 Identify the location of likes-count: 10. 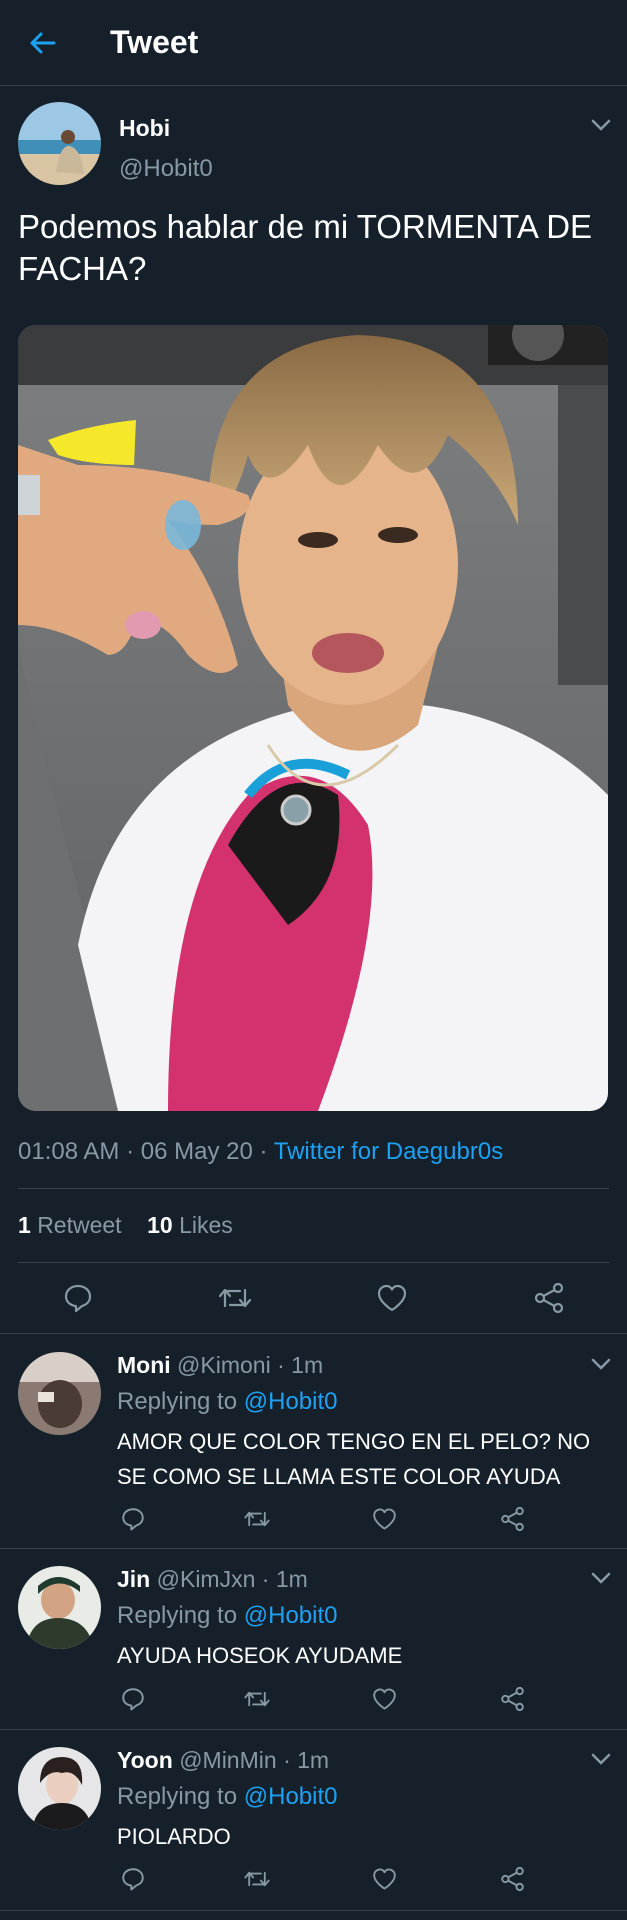
(160, 1225).